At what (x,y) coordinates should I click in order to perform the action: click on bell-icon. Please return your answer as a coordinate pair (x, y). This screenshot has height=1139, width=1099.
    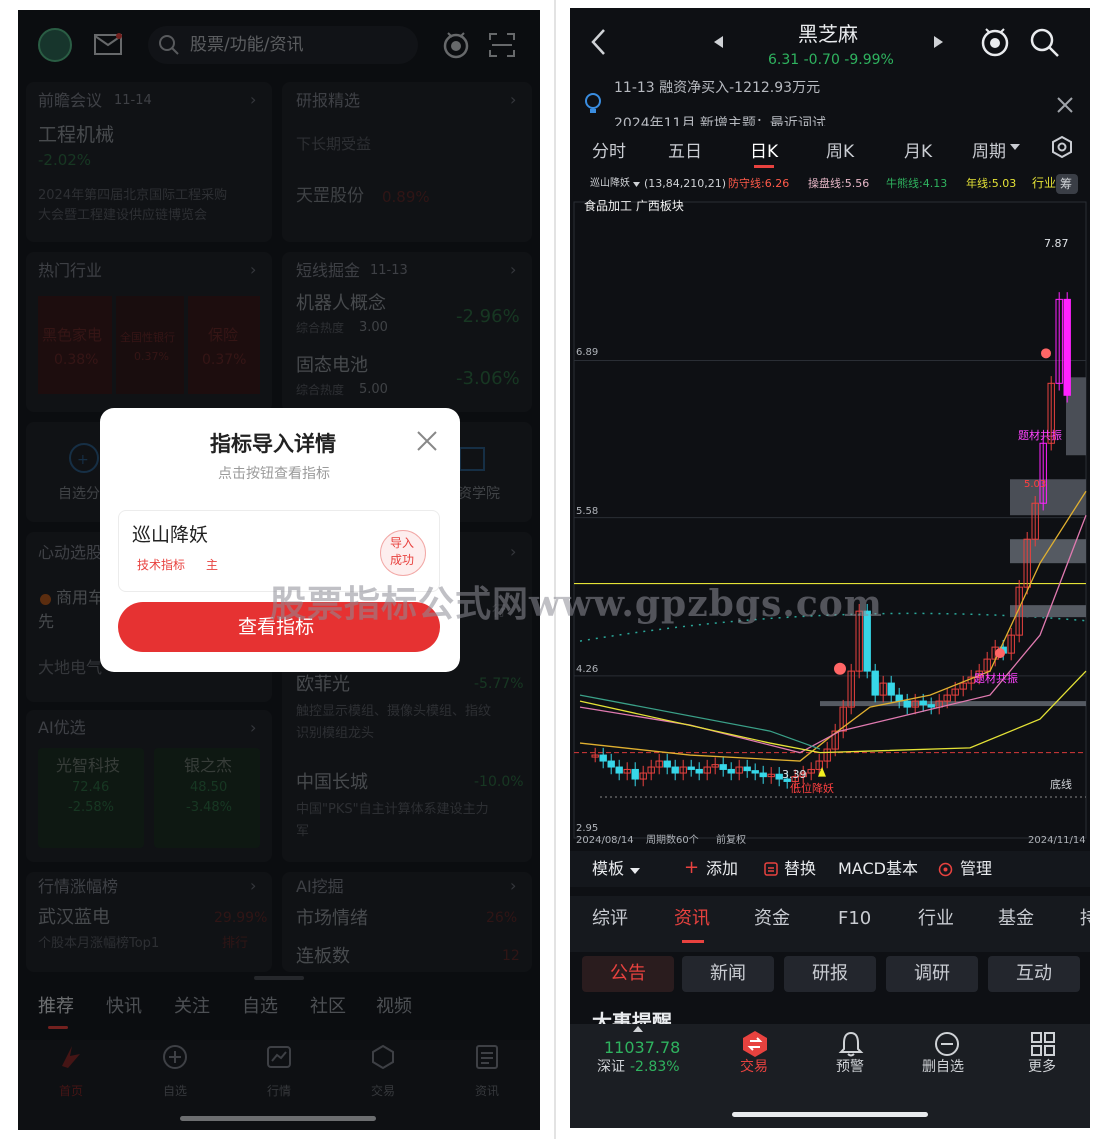
    Looking at the image, I should click on (851, 1044).